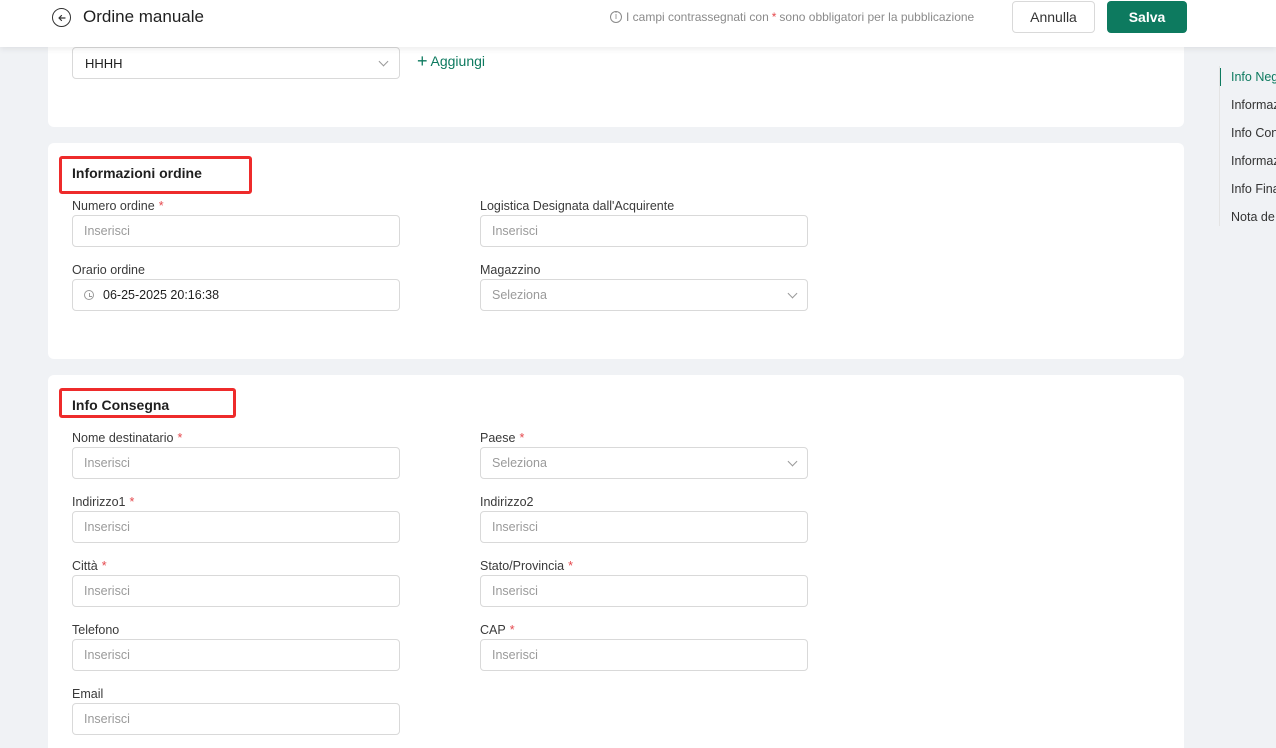 This screenshot has width=1276, height=748. Describe the element at coordinates (522, 566) in the screenshot. I see `state-label-text: Stato/Provincia` at that location.